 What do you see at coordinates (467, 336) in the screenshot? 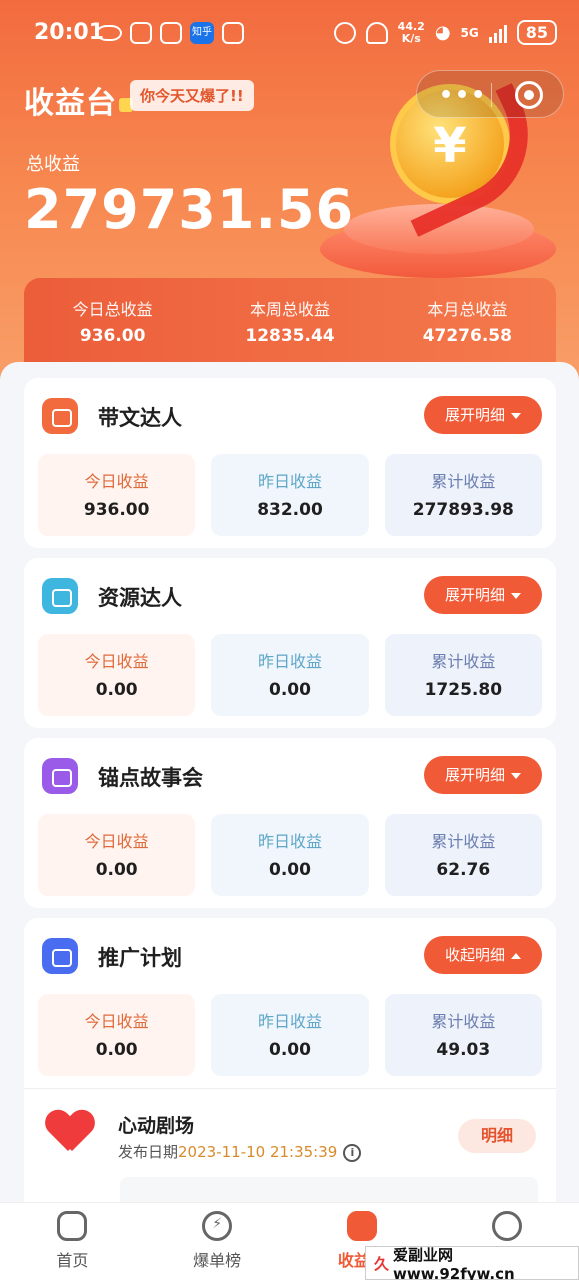
I see `summary-value: 47276.58` at bounding box center [467, 336].